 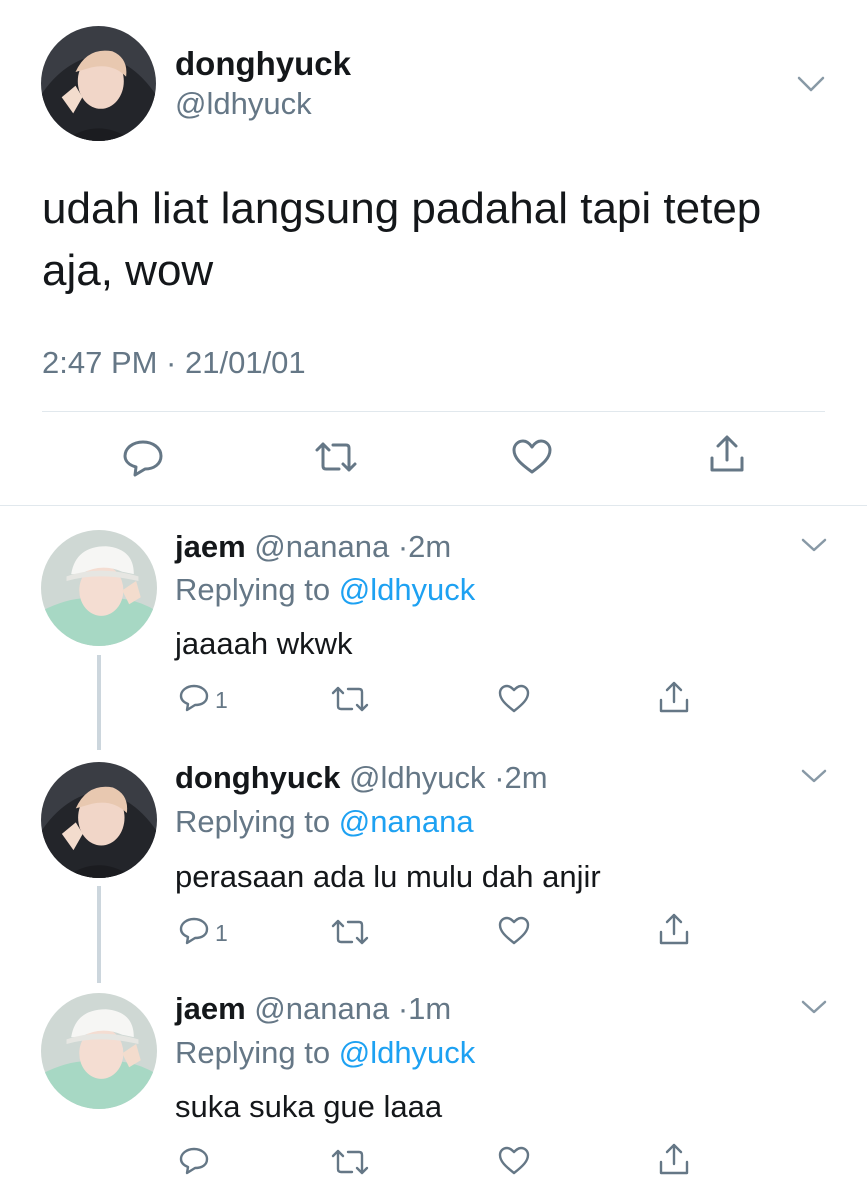 I want to click on reply-header: jaem @nanana ·2m, so click(x=313, y=547).